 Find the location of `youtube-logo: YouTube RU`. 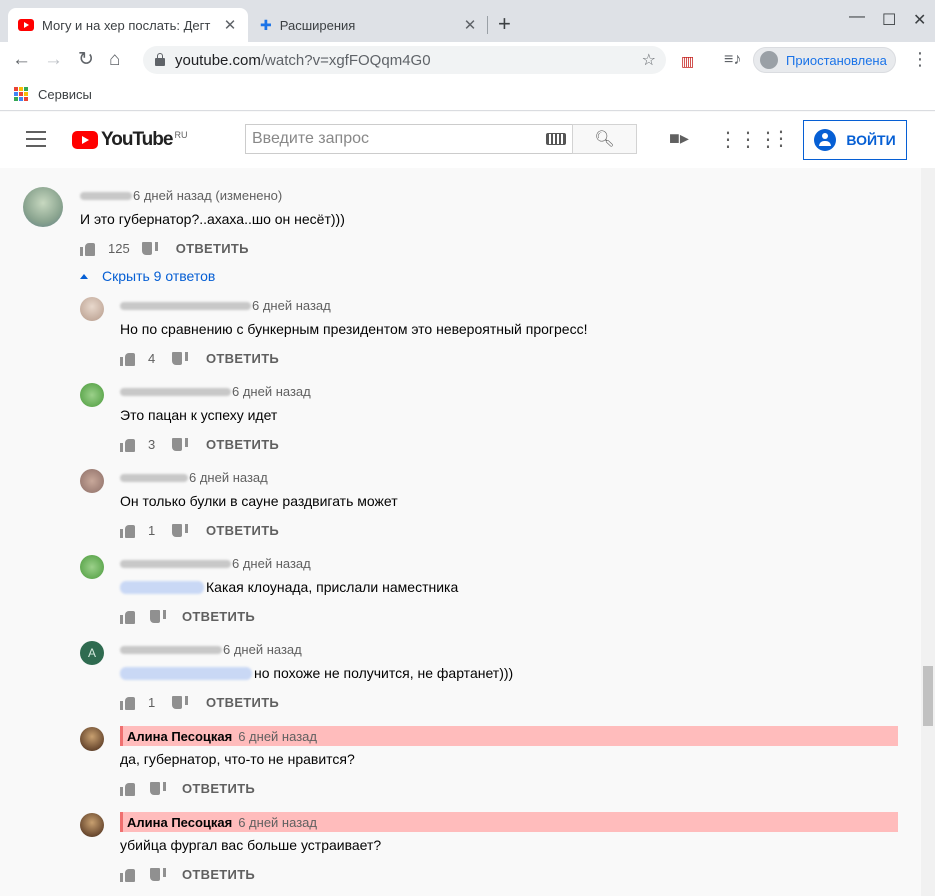

youtube-logo: YouTube RU is located at coordinates (129, 140).